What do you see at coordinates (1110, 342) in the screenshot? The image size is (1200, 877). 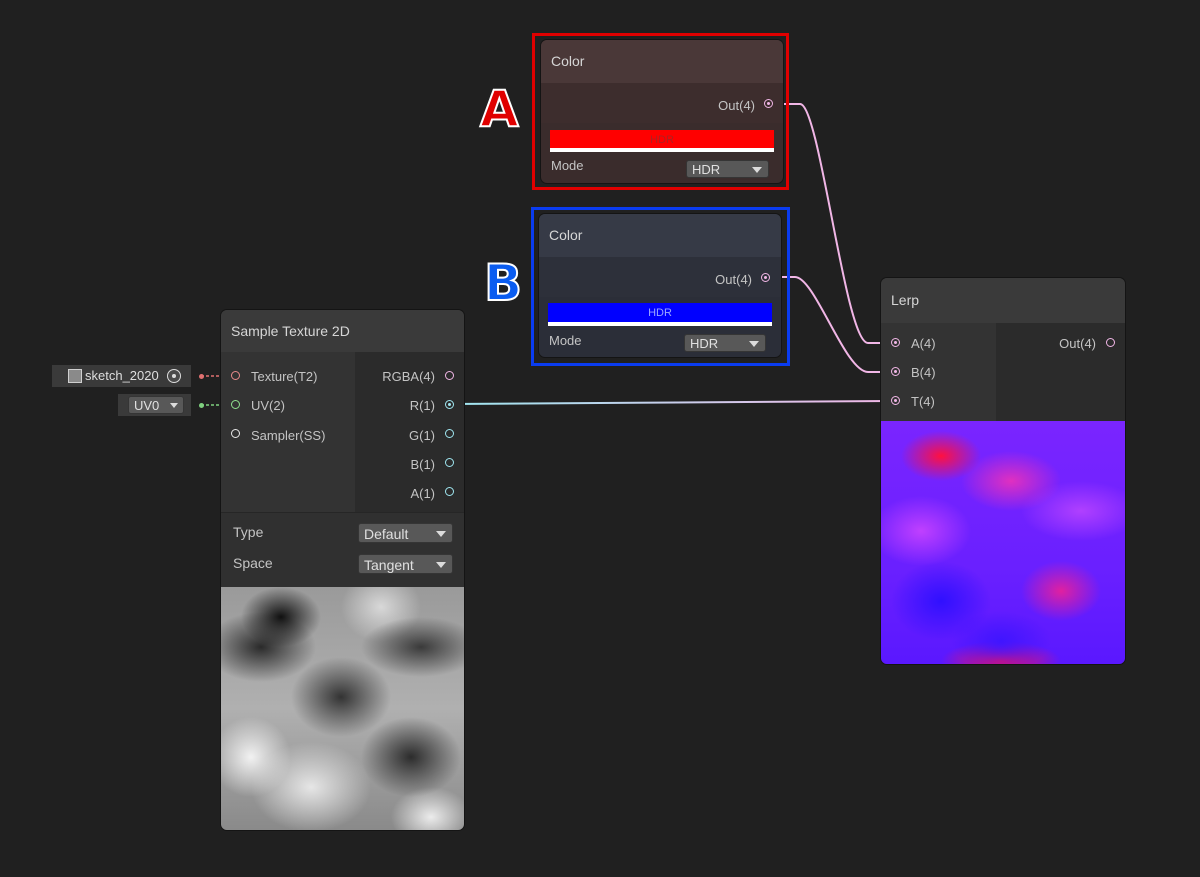 I see `out-output-port` at bounding box center [1110, 342].